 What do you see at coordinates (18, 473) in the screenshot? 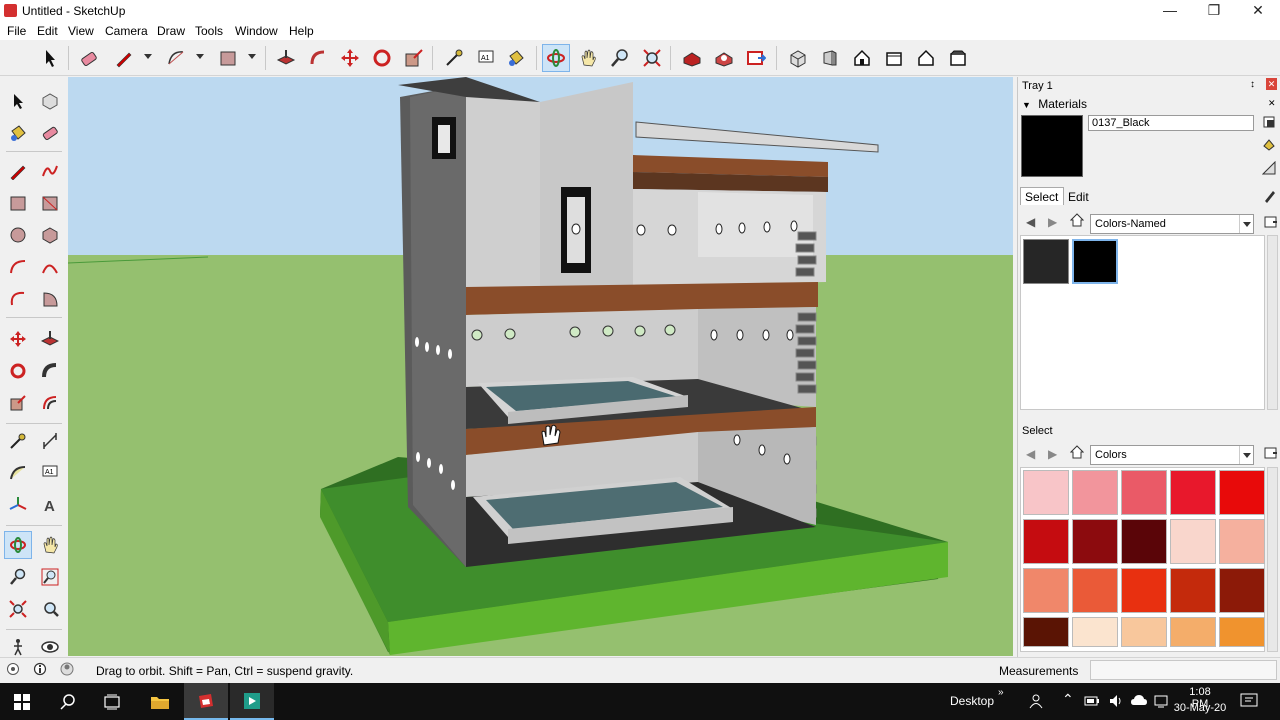
I see `protractor-icon` at bounding box center [18, 473].